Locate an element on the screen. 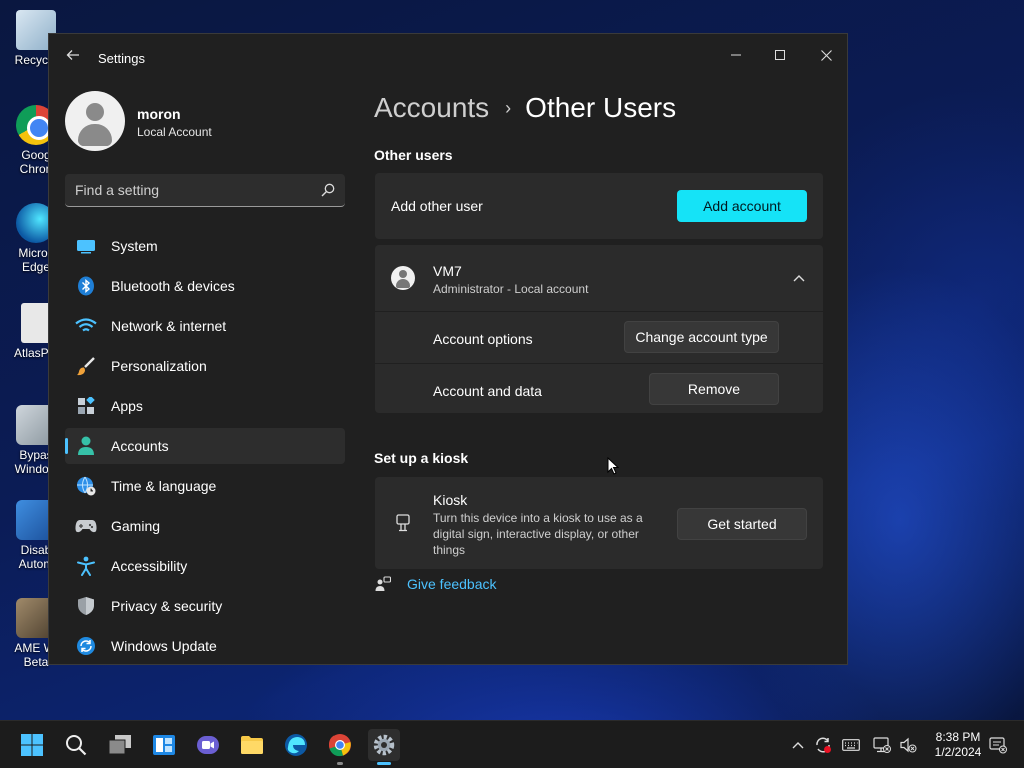  tray-sync-icon-button is located at coordinates (823, 745).